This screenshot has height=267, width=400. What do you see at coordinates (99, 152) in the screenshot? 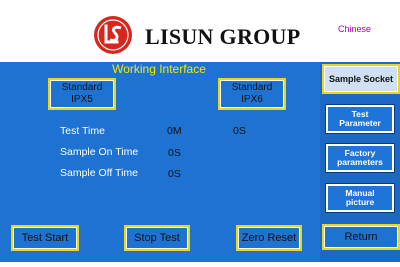
I see `sample-on-time-label: Sample On Time` at bounding box center [99, 152].